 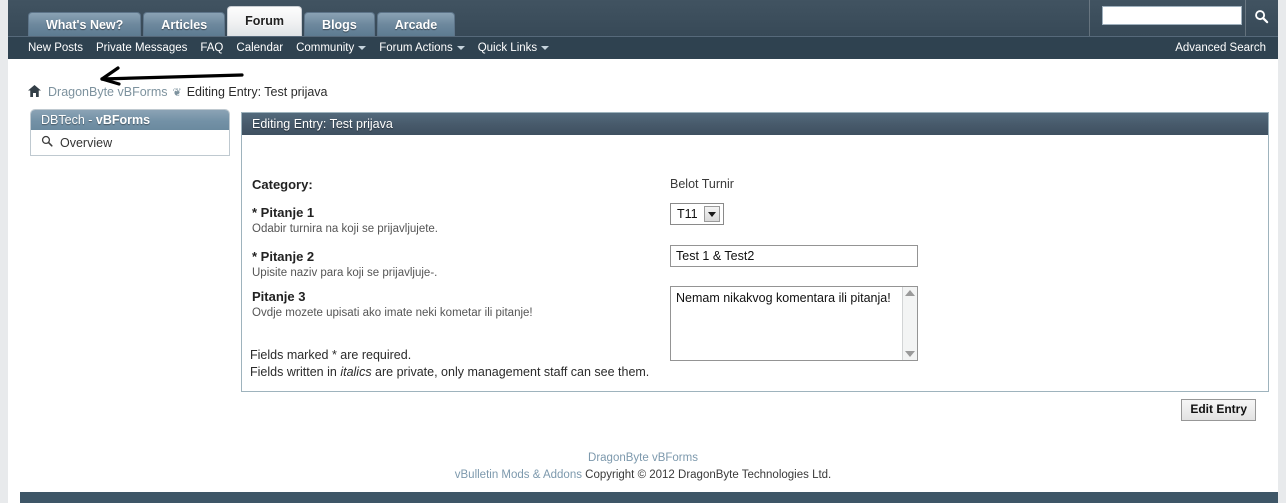 I want to click on field-category-value: Belot Turnir, so click(x=702, y=184).